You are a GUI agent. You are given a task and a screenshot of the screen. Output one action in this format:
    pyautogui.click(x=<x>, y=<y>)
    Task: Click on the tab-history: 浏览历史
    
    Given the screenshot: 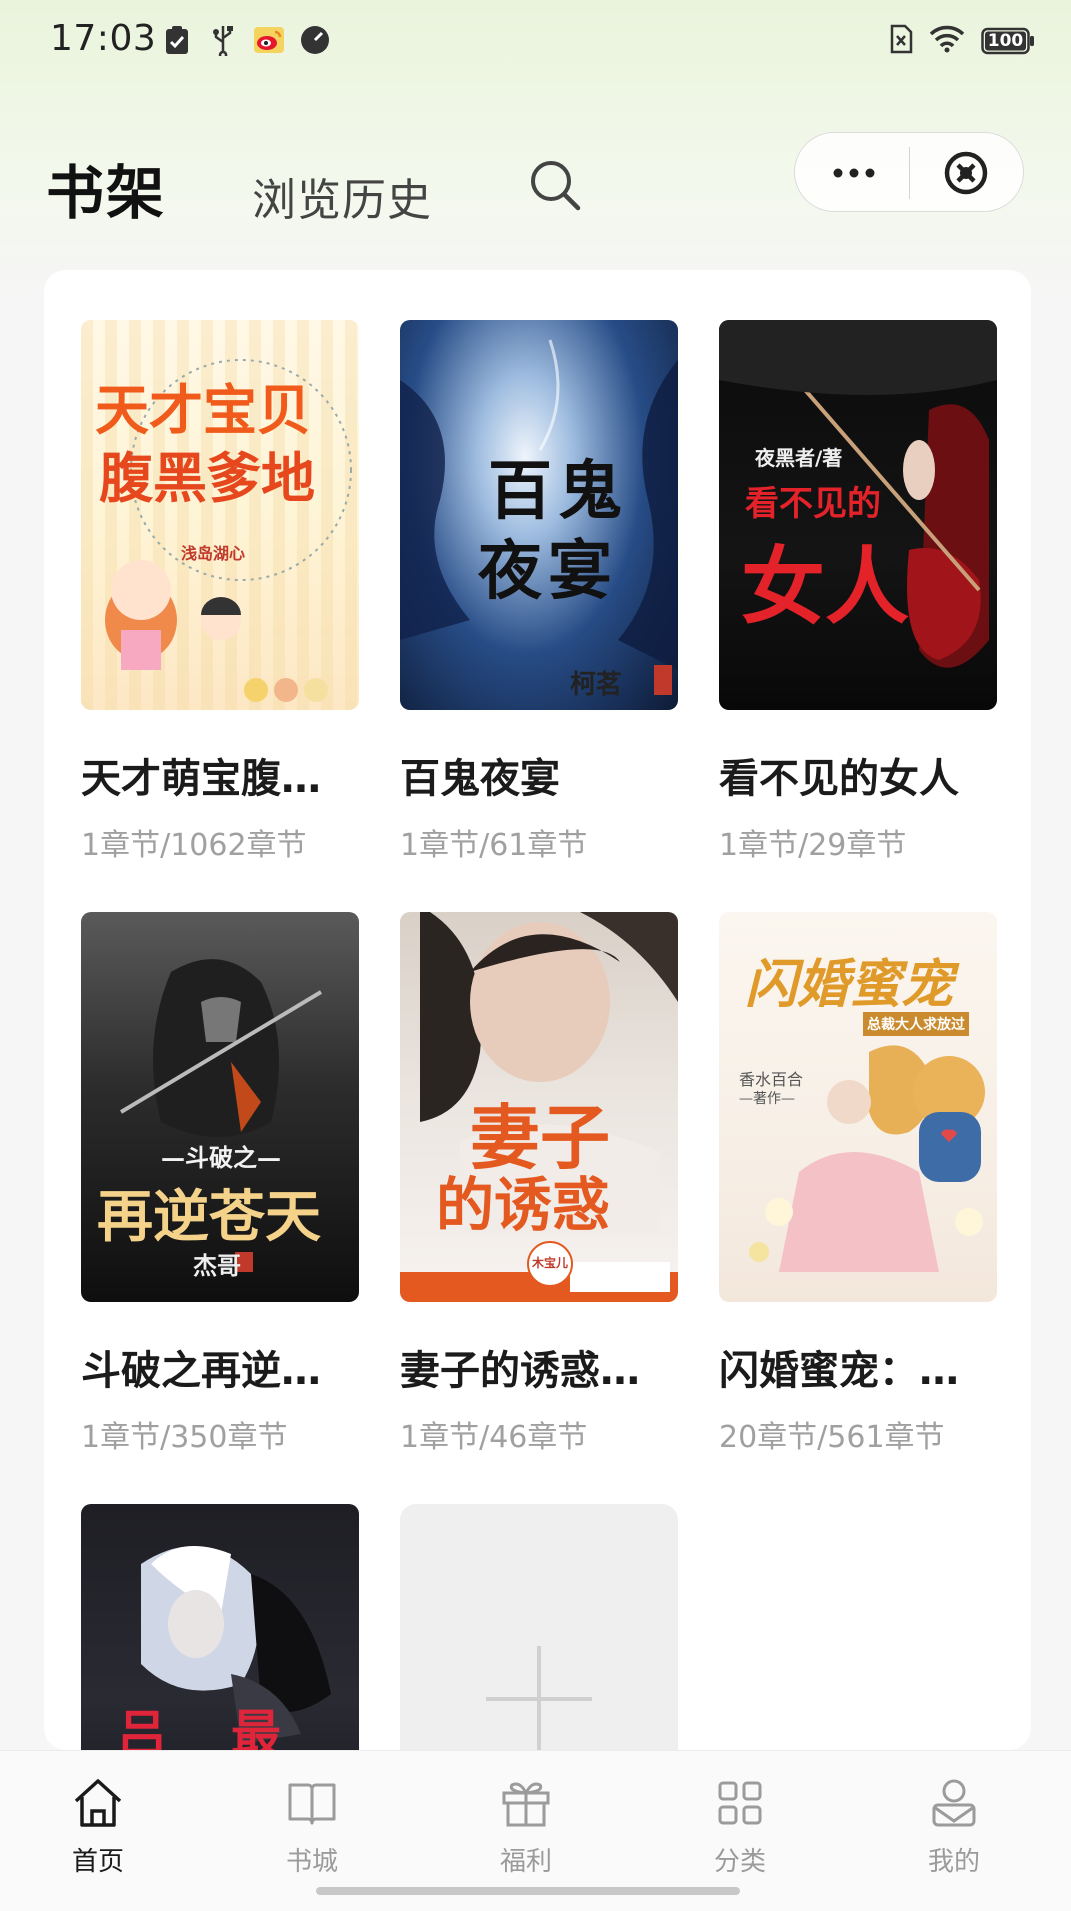 What is the action you would take?
    pyautogui.click(x=342, y=196)
    